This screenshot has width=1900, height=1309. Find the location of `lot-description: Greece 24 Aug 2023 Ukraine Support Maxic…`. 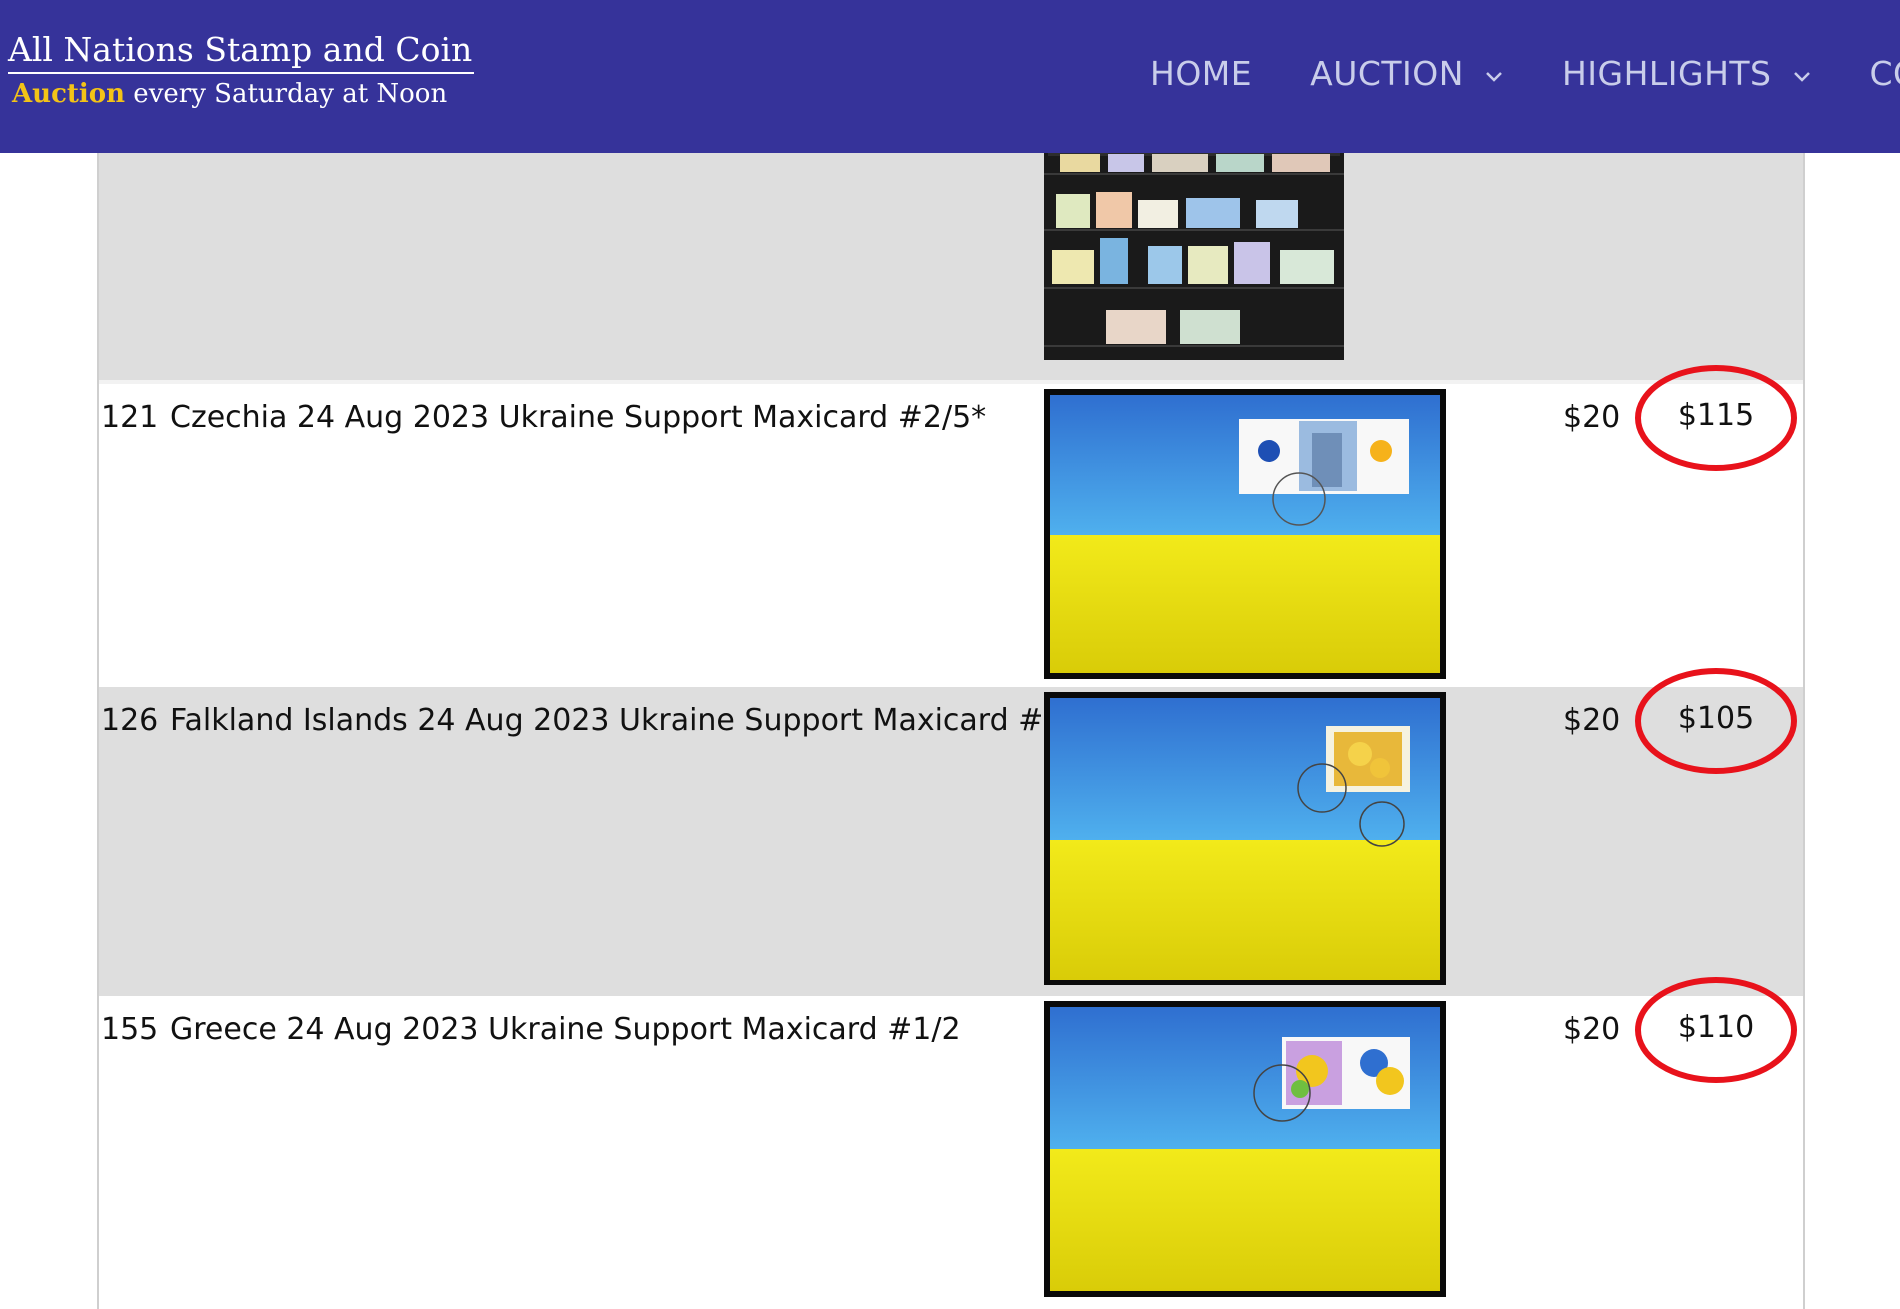

lot-description: Greece 24 Aug 2023 Ukraine Support Maxic… is located at coordinates (565, 1030).